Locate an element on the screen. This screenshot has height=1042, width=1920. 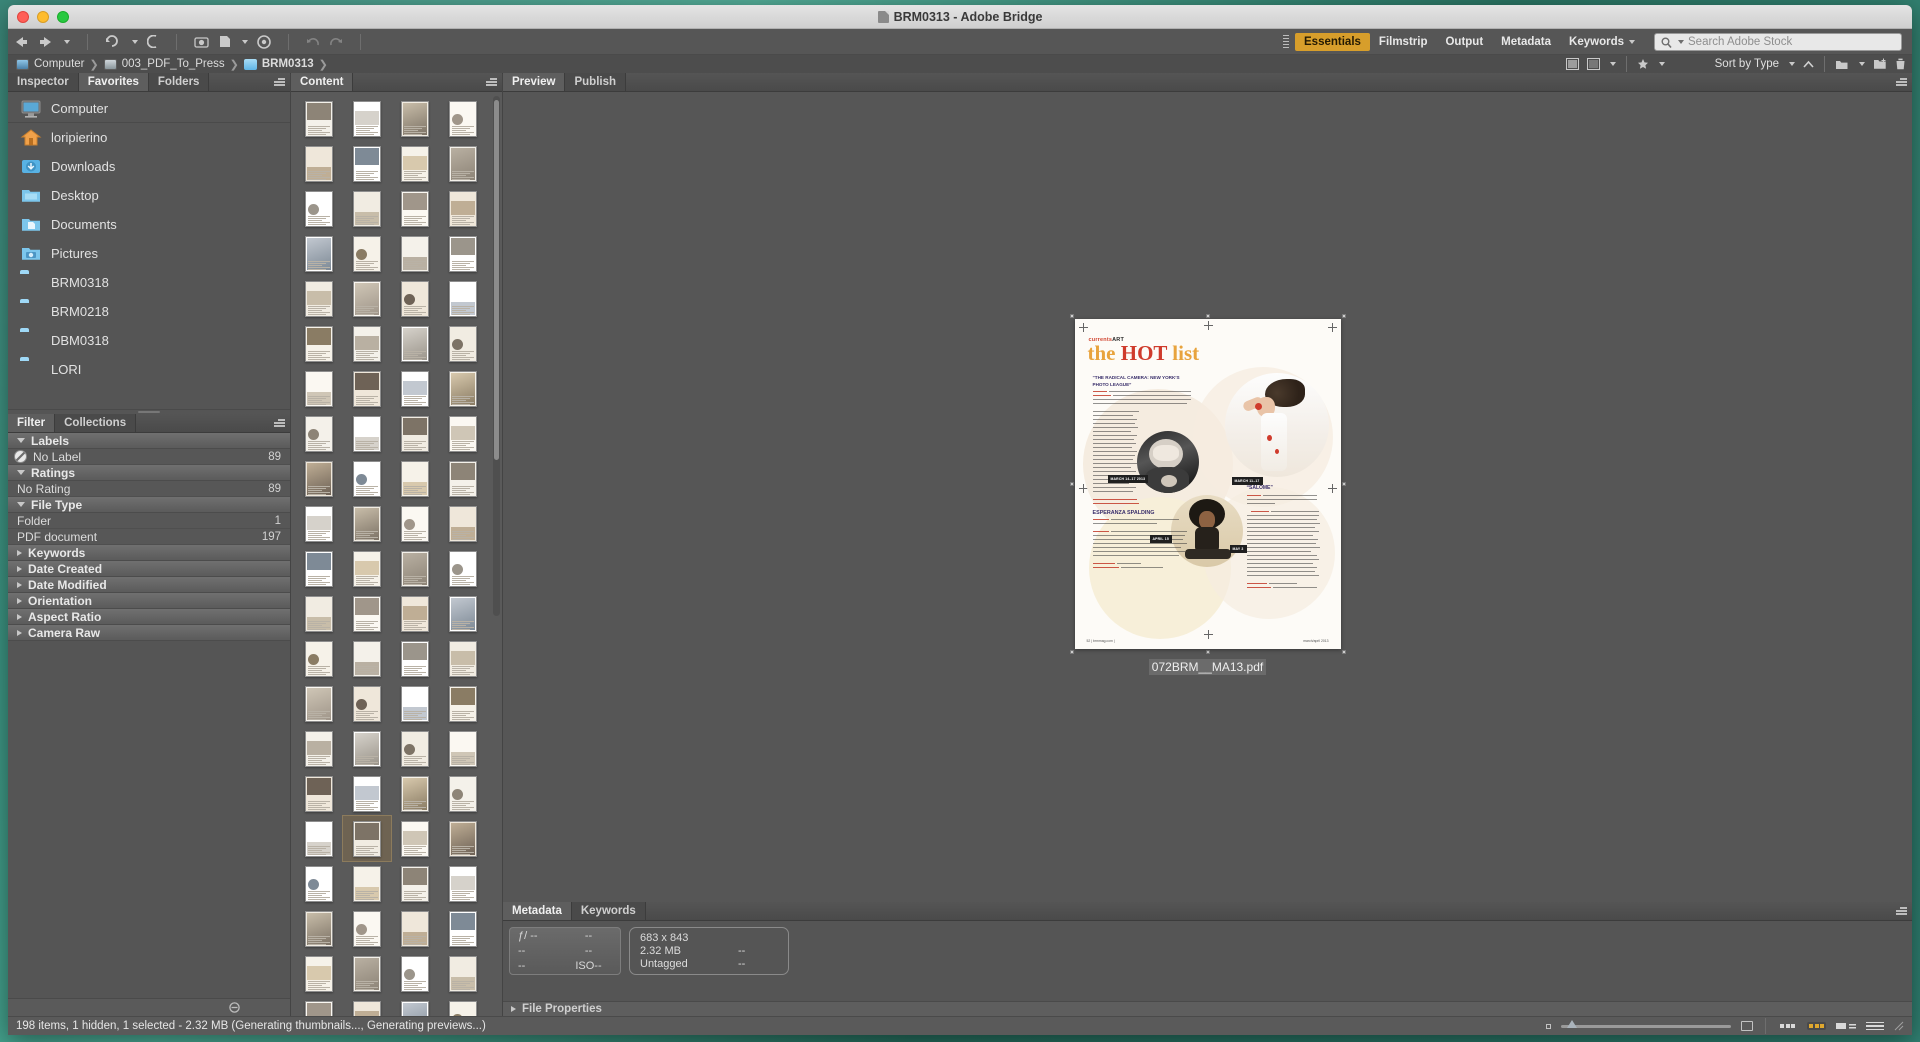
tab-metadata: Metadata is located at coordinates (537, 911).